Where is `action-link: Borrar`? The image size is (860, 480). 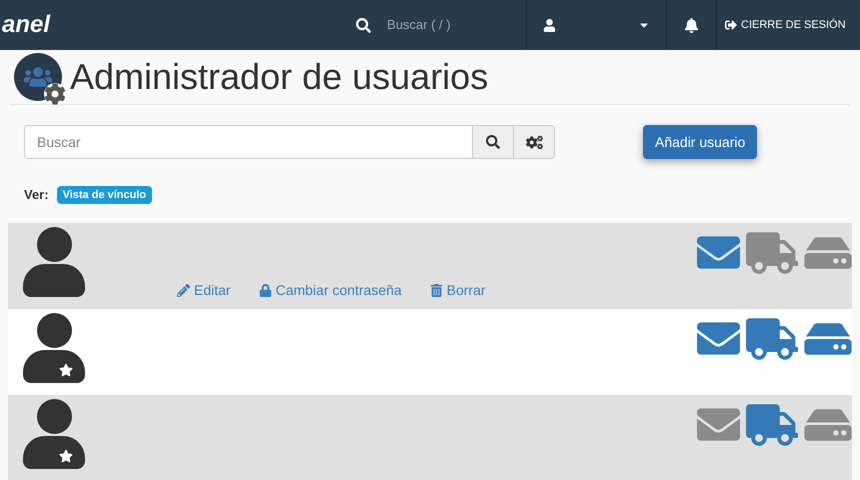 action-link: Borrar is located at coordinates (458, 290).